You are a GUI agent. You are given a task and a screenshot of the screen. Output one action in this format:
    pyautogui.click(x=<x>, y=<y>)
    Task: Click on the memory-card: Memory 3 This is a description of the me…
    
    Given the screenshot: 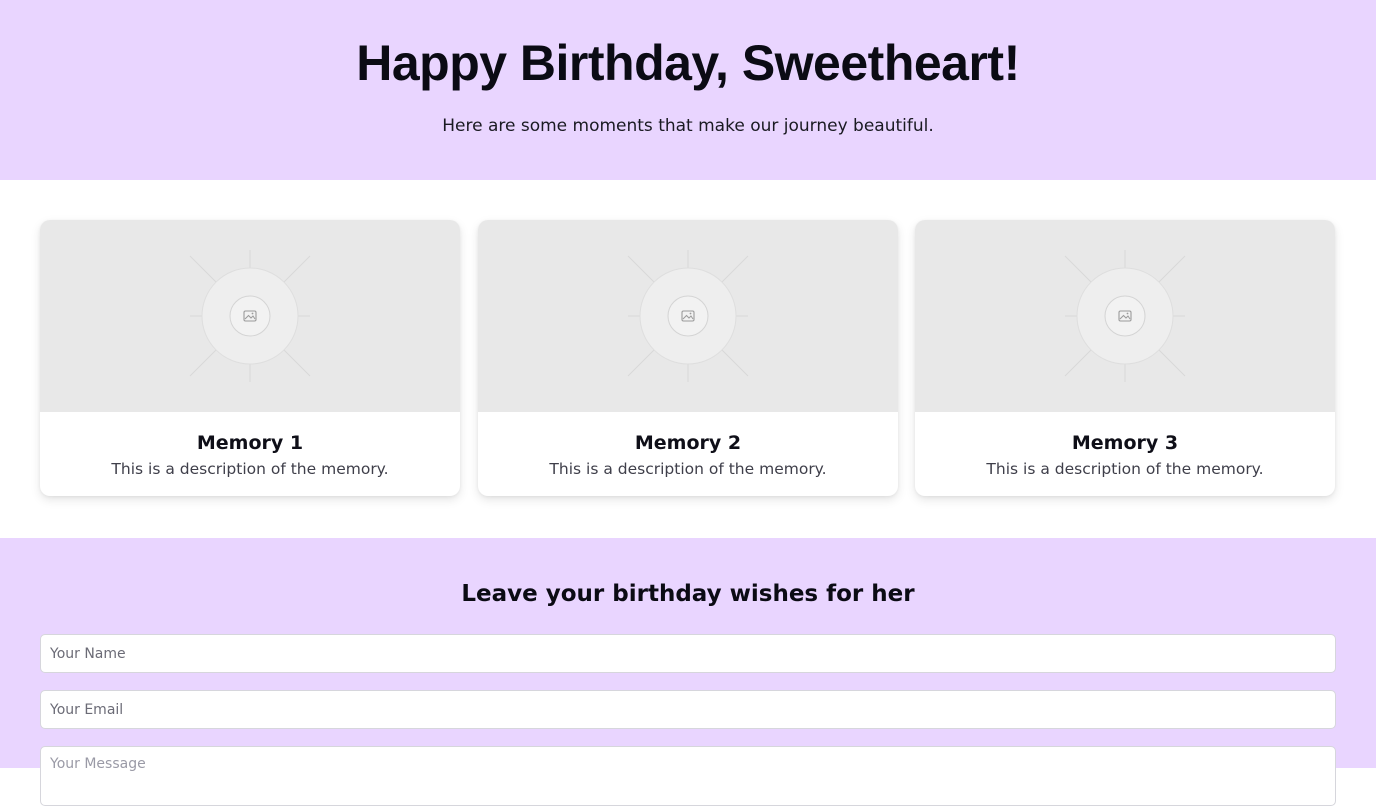 What is the action you would take?
    pyautogui.click(x=1125, y=358)
    